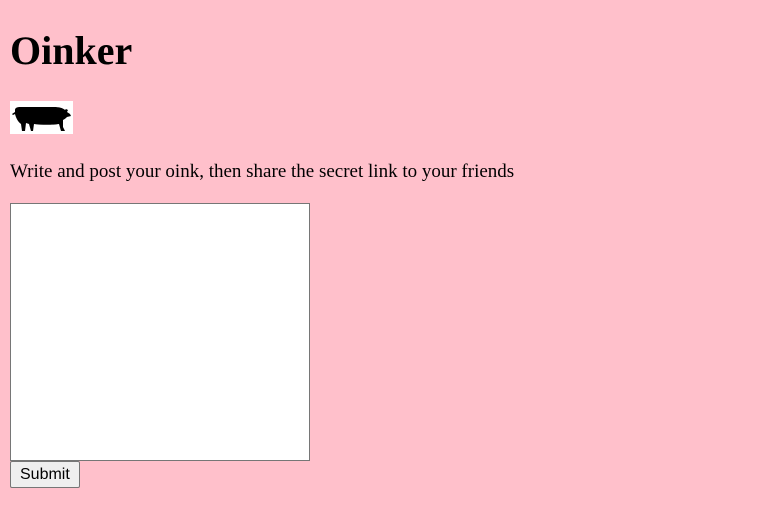 The width and height of the screenshot is (781, 523). I want to click on pig-icon, so click(41, 119).